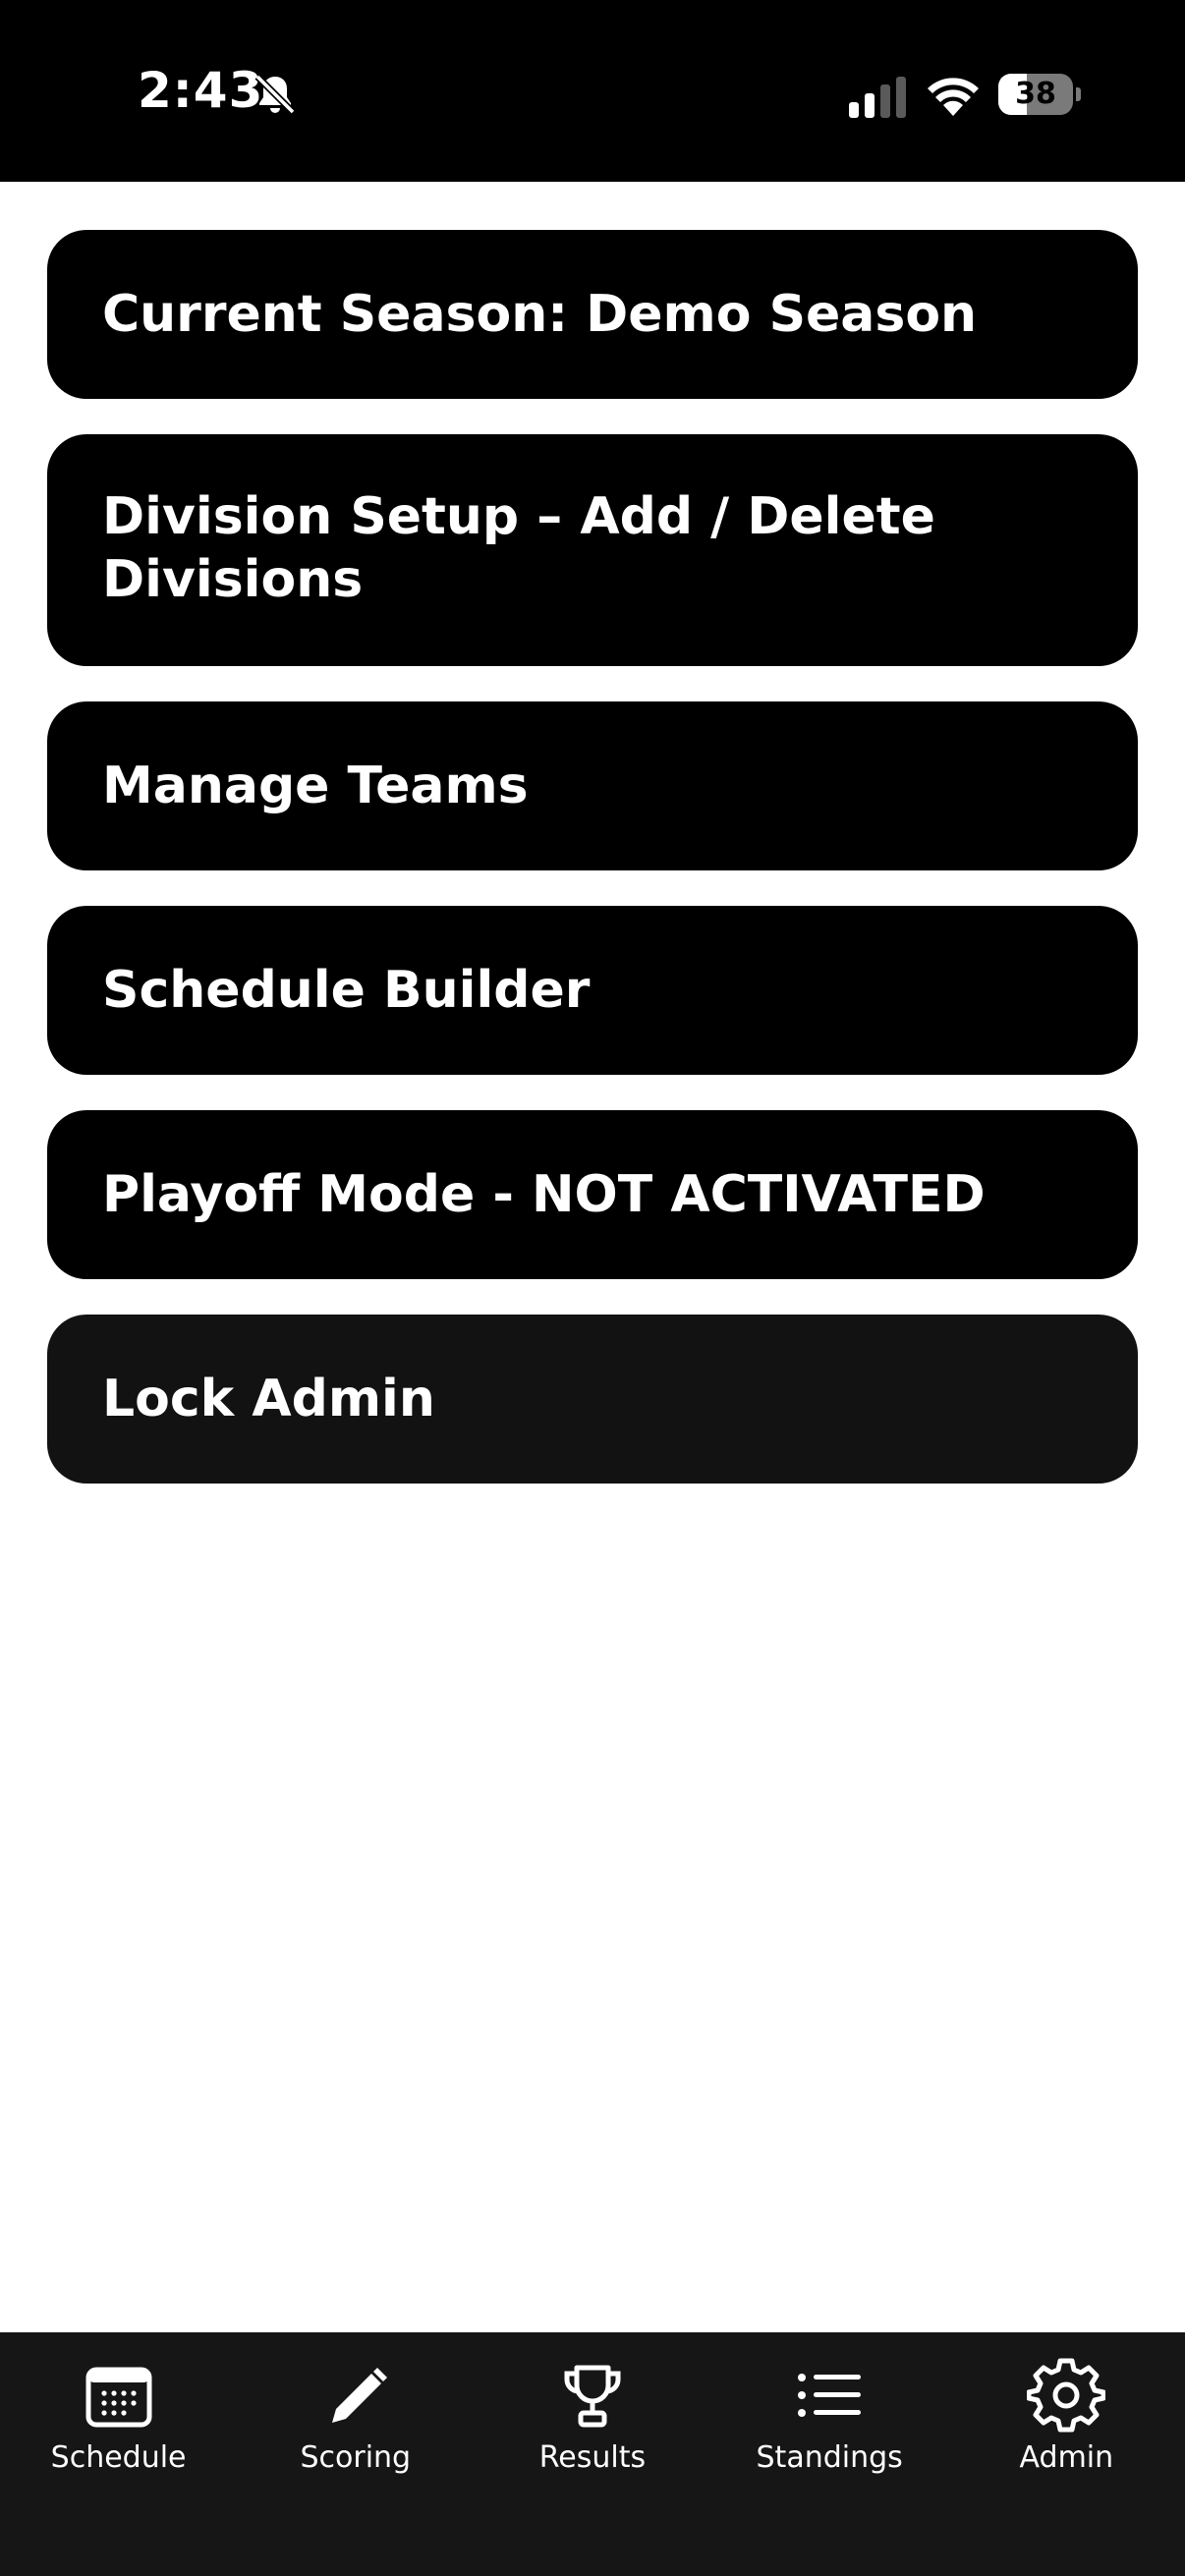  I want to click on trophy-icon, so click(592, 2396).